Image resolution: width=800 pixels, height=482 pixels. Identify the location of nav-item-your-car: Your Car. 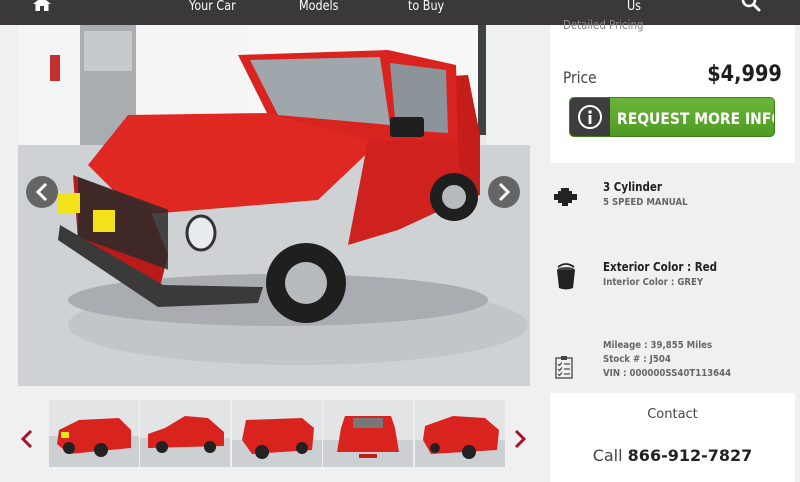
(212, 7).